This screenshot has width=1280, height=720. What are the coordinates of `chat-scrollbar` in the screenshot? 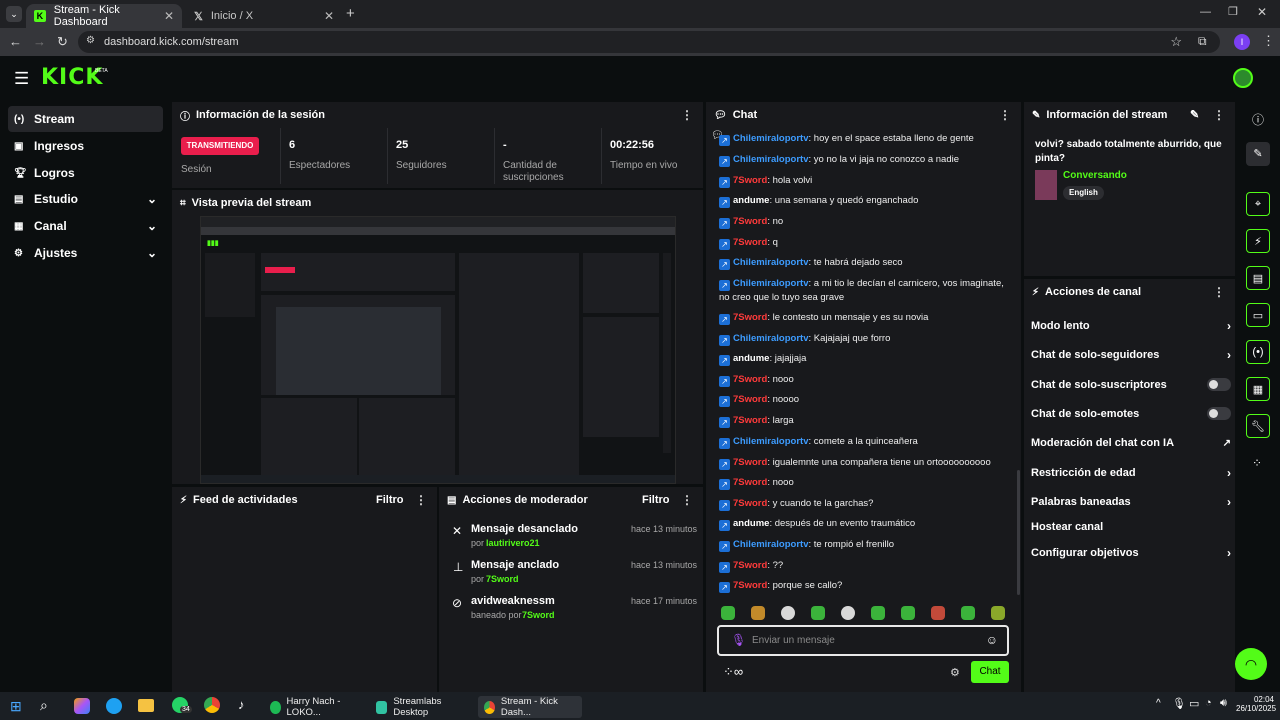 It's located at (1018, 532).